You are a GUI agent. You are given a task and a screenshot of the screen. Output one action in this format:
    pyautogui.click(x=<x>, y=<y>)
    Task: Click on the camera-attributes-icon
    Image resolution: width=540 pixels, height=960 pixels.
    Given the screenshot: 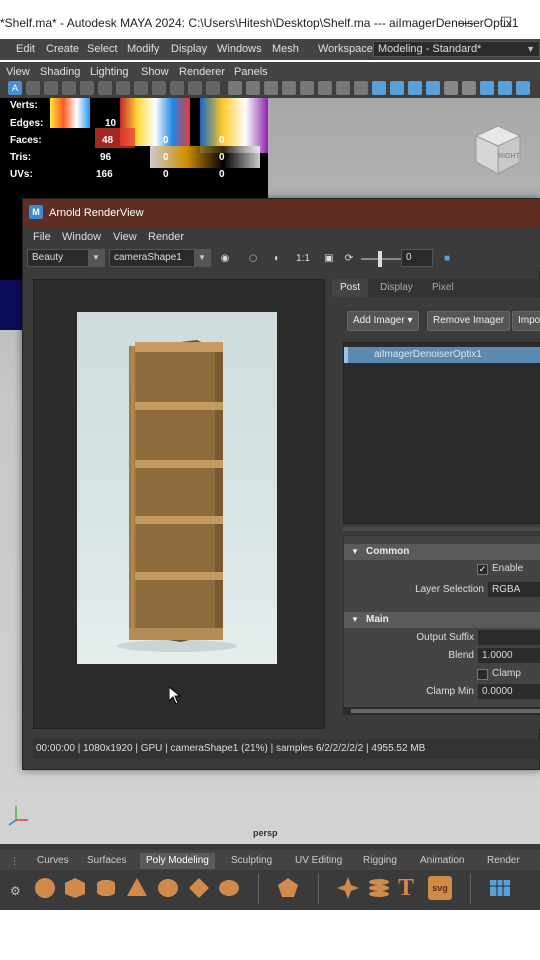 What is the action you would take?
    pyautogui.click(x=33, y=88)
    